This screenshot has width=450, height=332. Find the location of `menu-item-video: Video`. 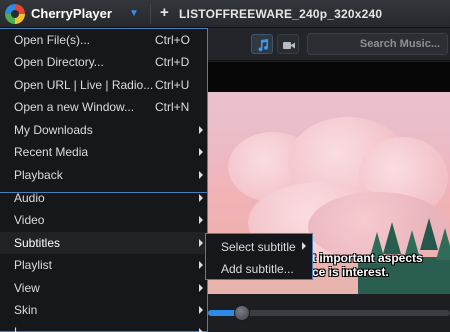

menu-item-video: Video is located at coordinates (103, 220).